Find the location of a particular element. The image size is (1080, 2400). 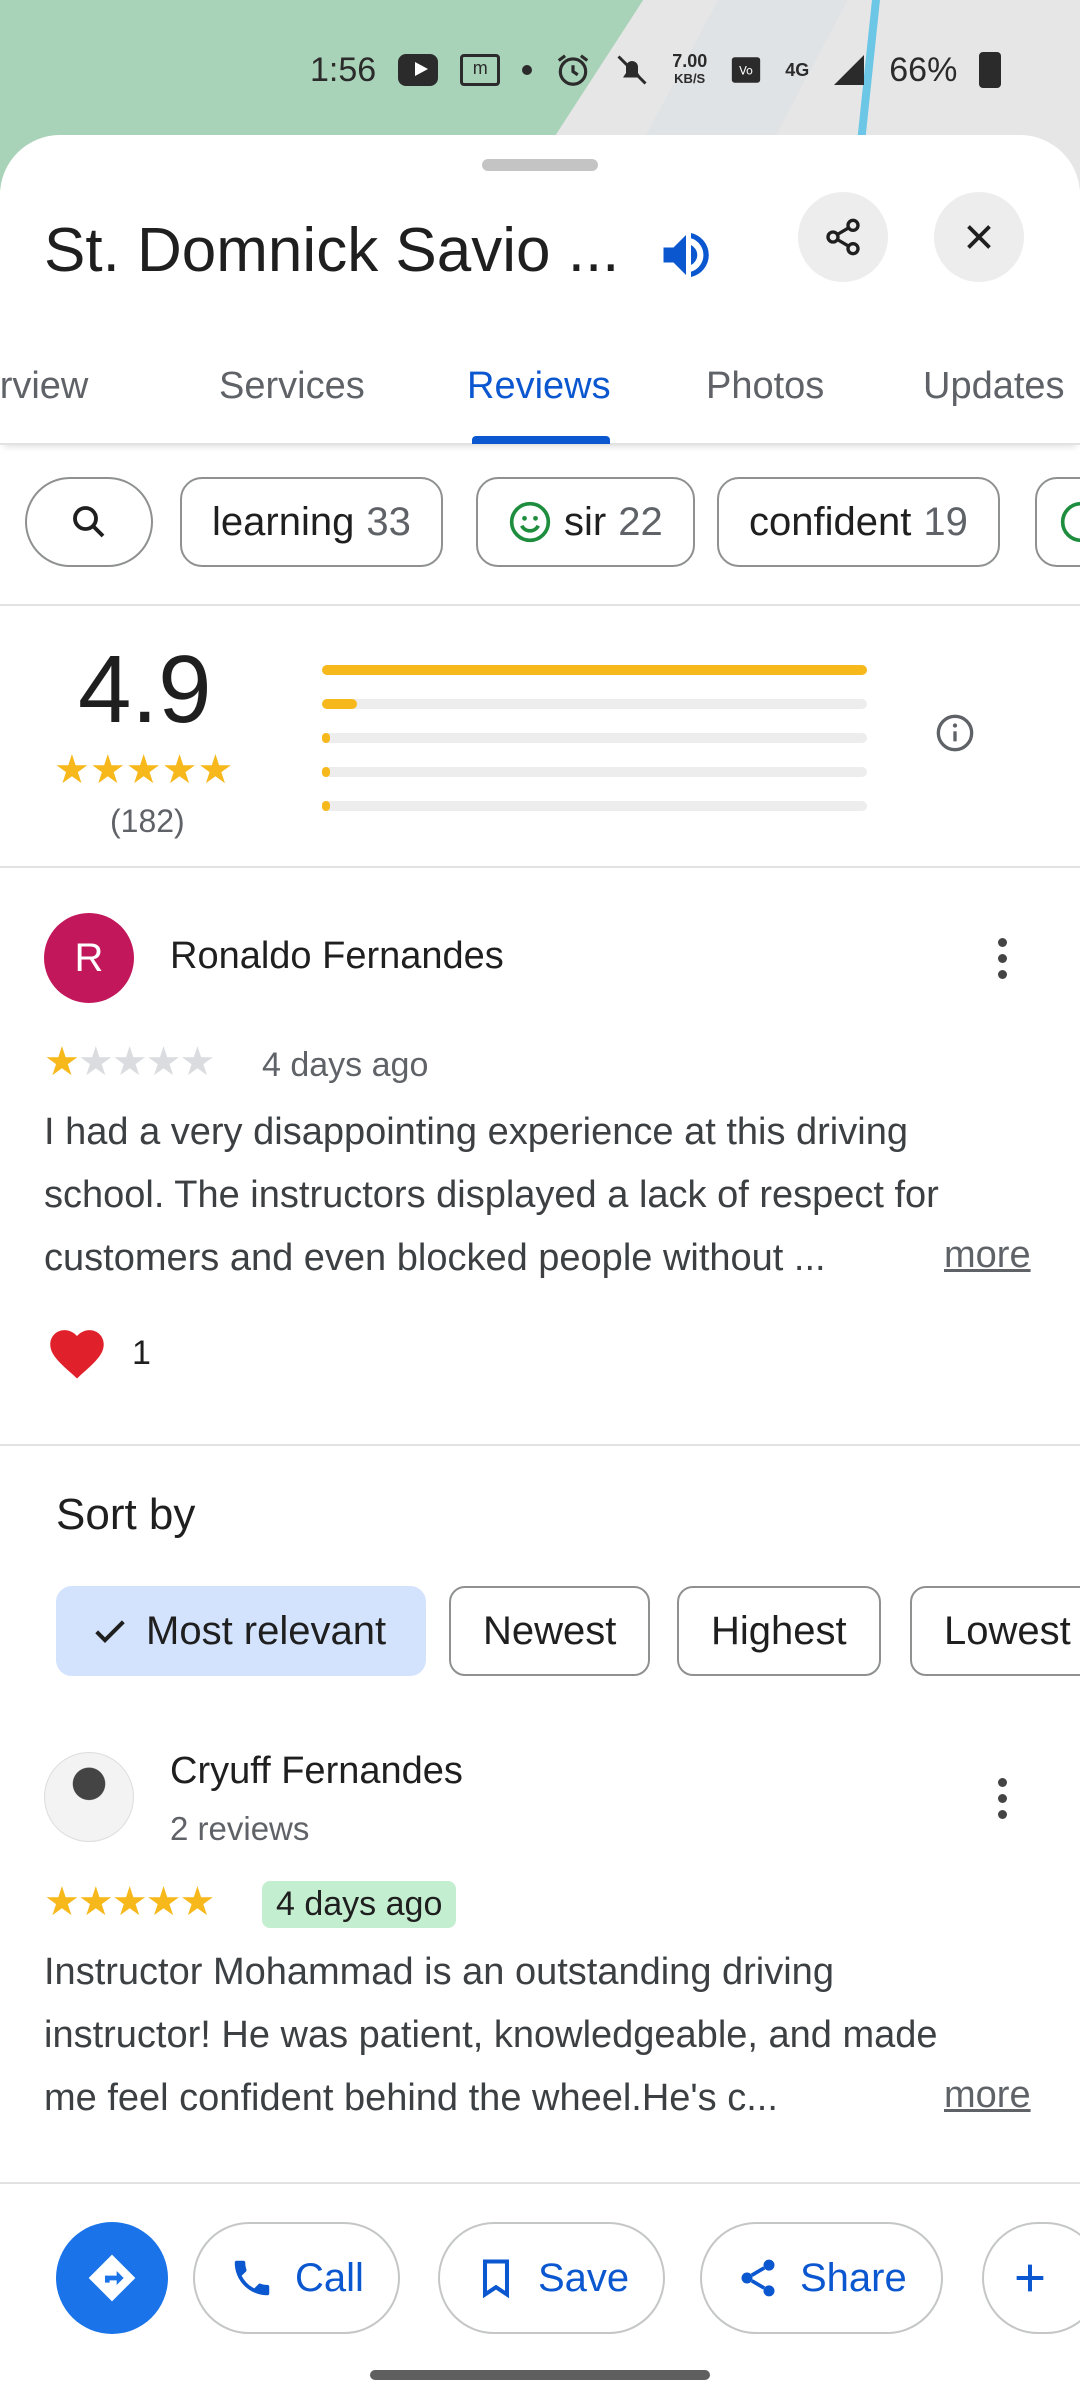

more-options-icon is located at coordinates (1002, 1798).